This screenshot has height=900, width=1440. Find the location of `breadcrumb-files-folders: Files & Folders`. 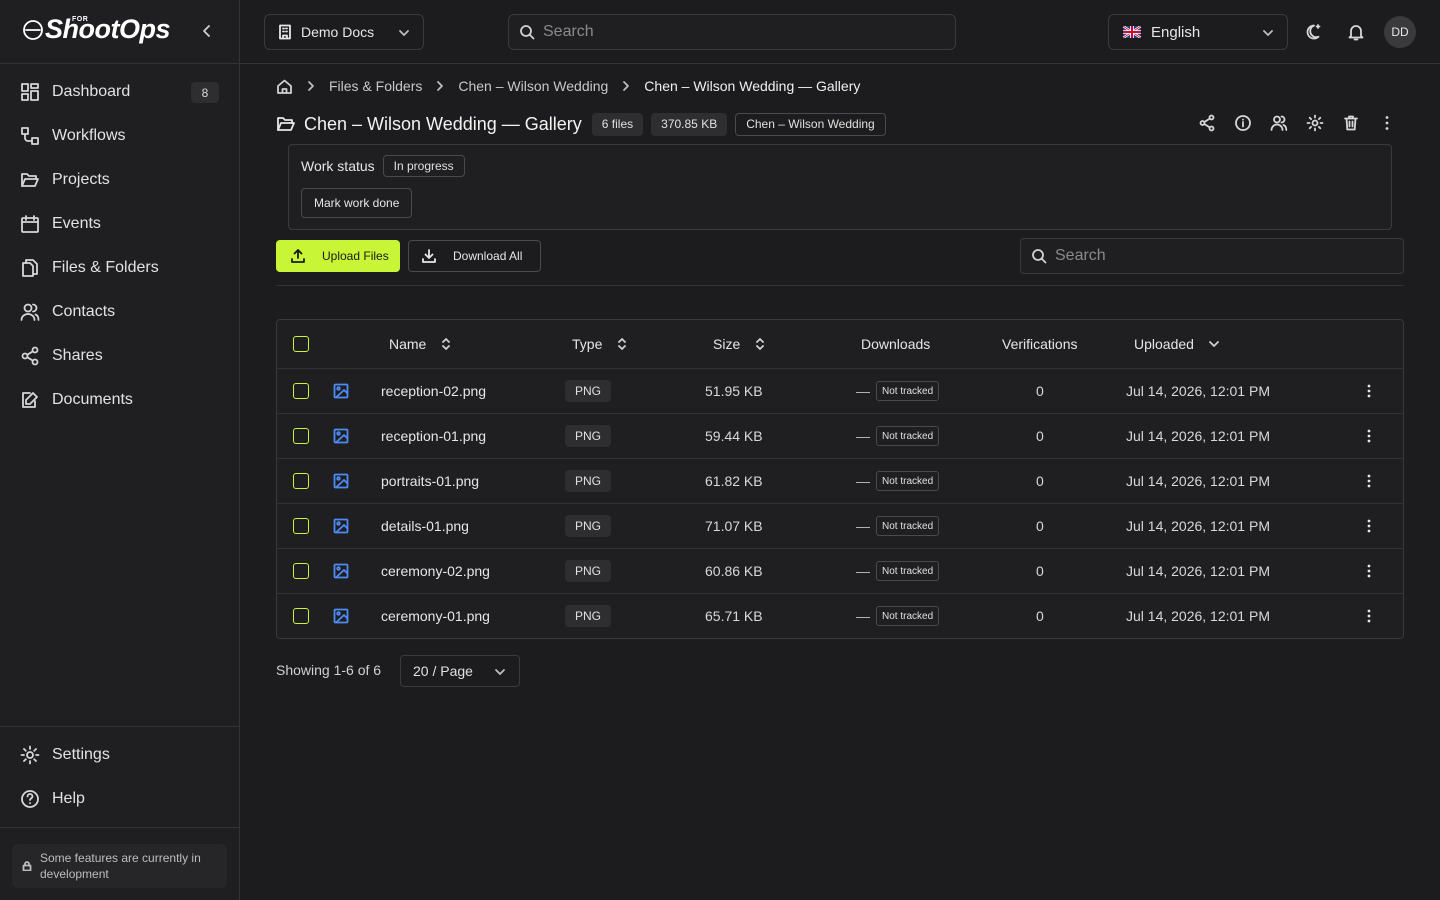

breadcrumb-files-folders: Files & Folders is located at coordinates (375, 86).